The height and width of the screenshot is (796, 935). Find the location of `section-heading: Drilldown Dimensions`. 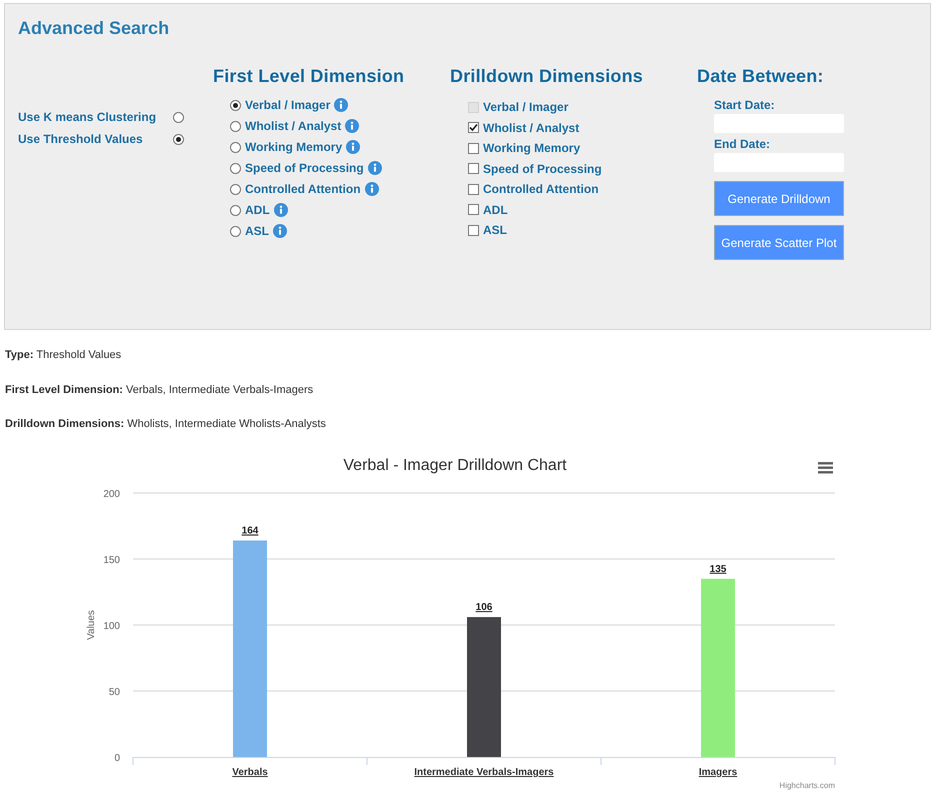

section-heading: Drilldown Dimensions is located at coordinates (547, 76).